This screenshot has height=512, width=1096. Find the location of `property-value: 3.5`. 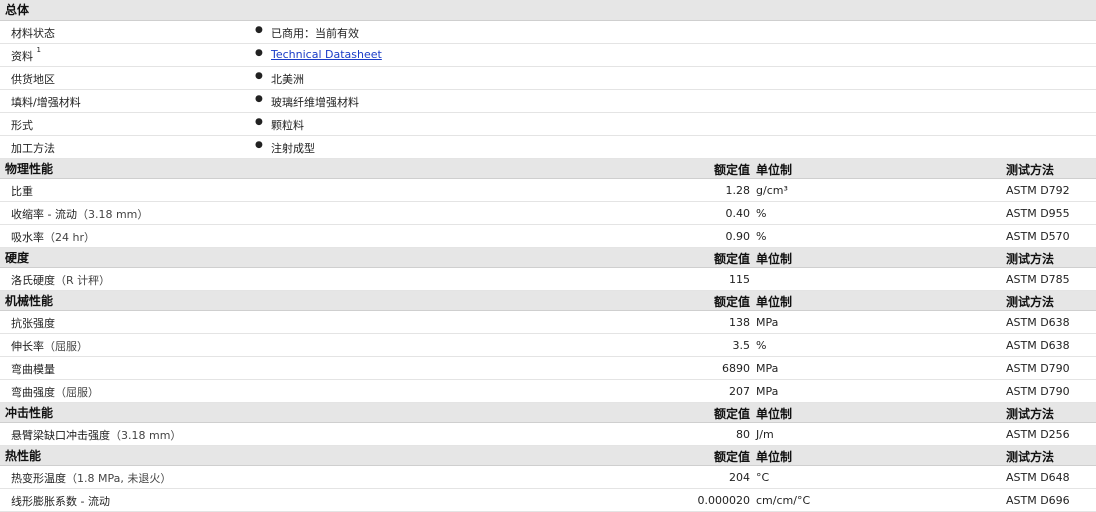

property-value: 3.5 is located at coordinates (741, 345).